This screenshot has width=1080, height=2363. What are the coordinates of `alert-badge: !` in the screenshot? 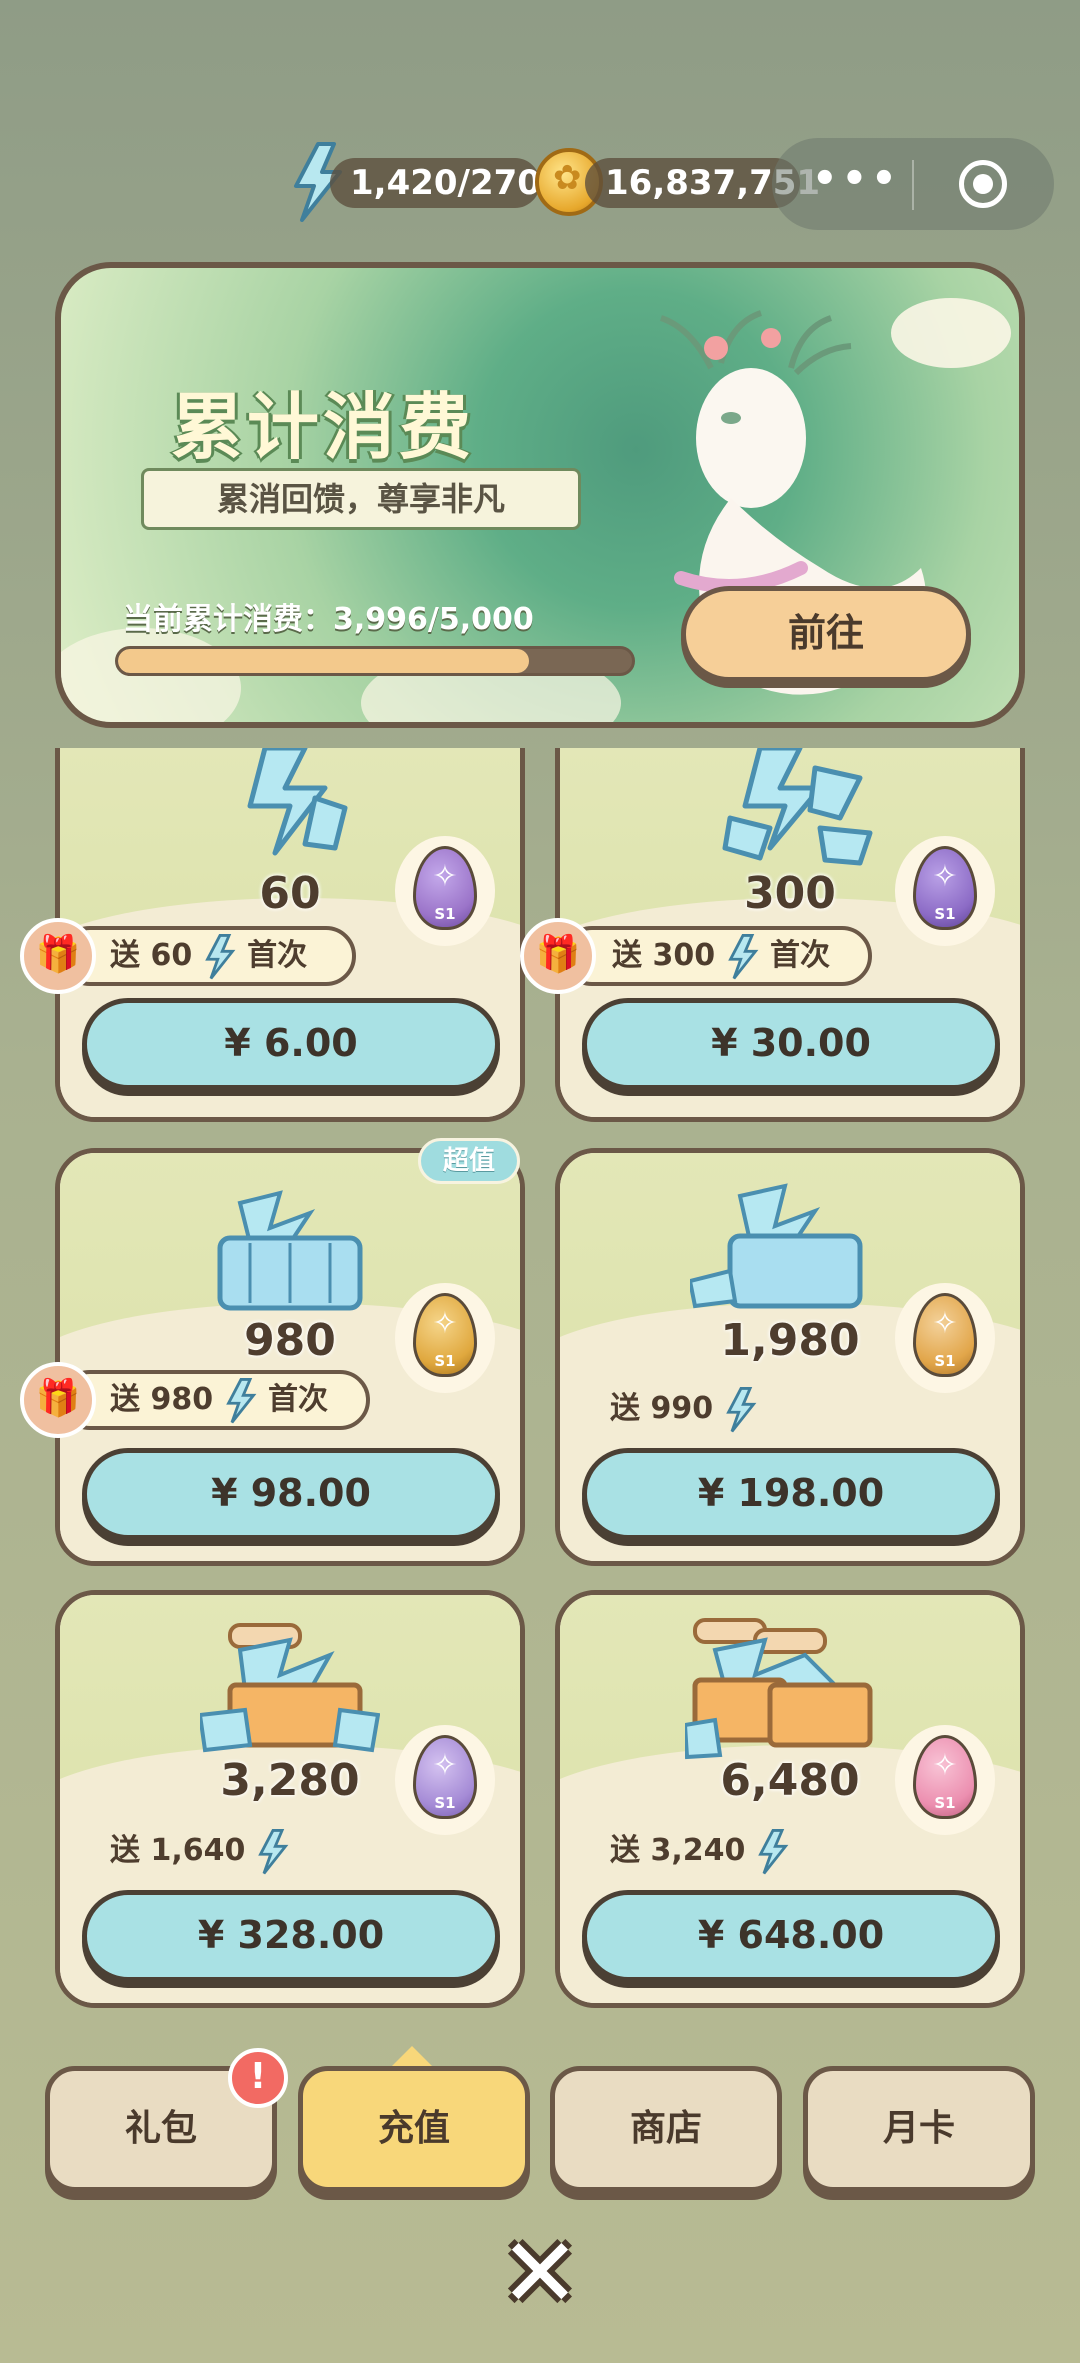 It's located at (258, 2078).